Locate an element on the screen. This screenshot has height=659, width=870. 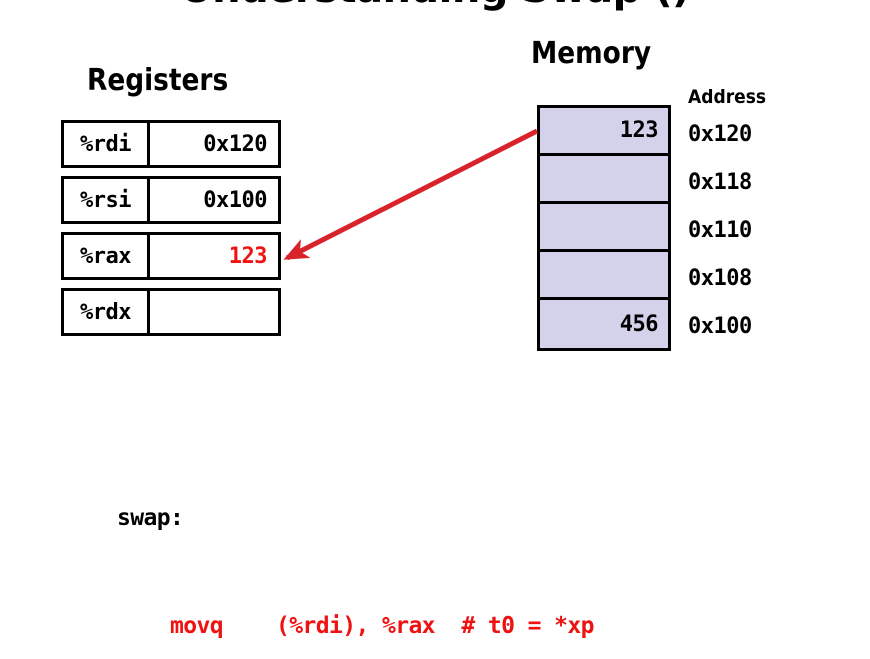
address-column-label: Address is located at coordinates (727, 97).